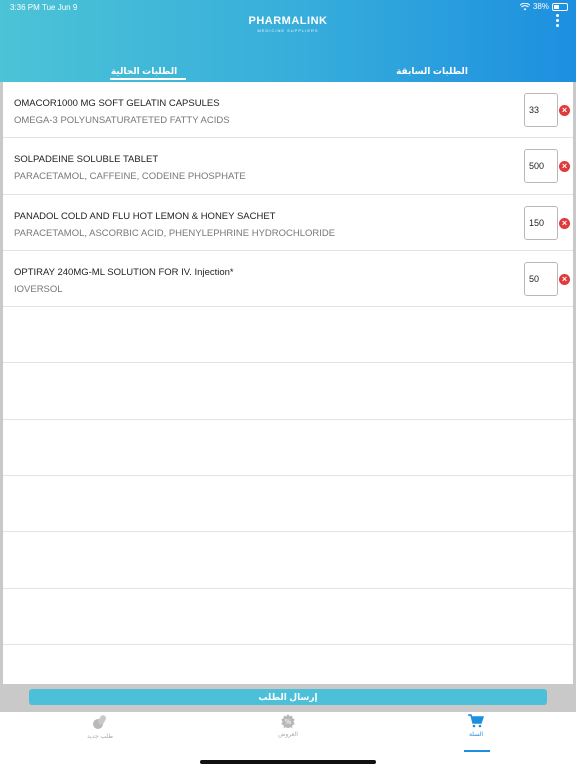 This screenshot has width=576, height=768. Describe the element at coordinates (86, 160) in the screenshot. I see `item-name: SOLPADEINE SOLUBLE TABLET` at that location.